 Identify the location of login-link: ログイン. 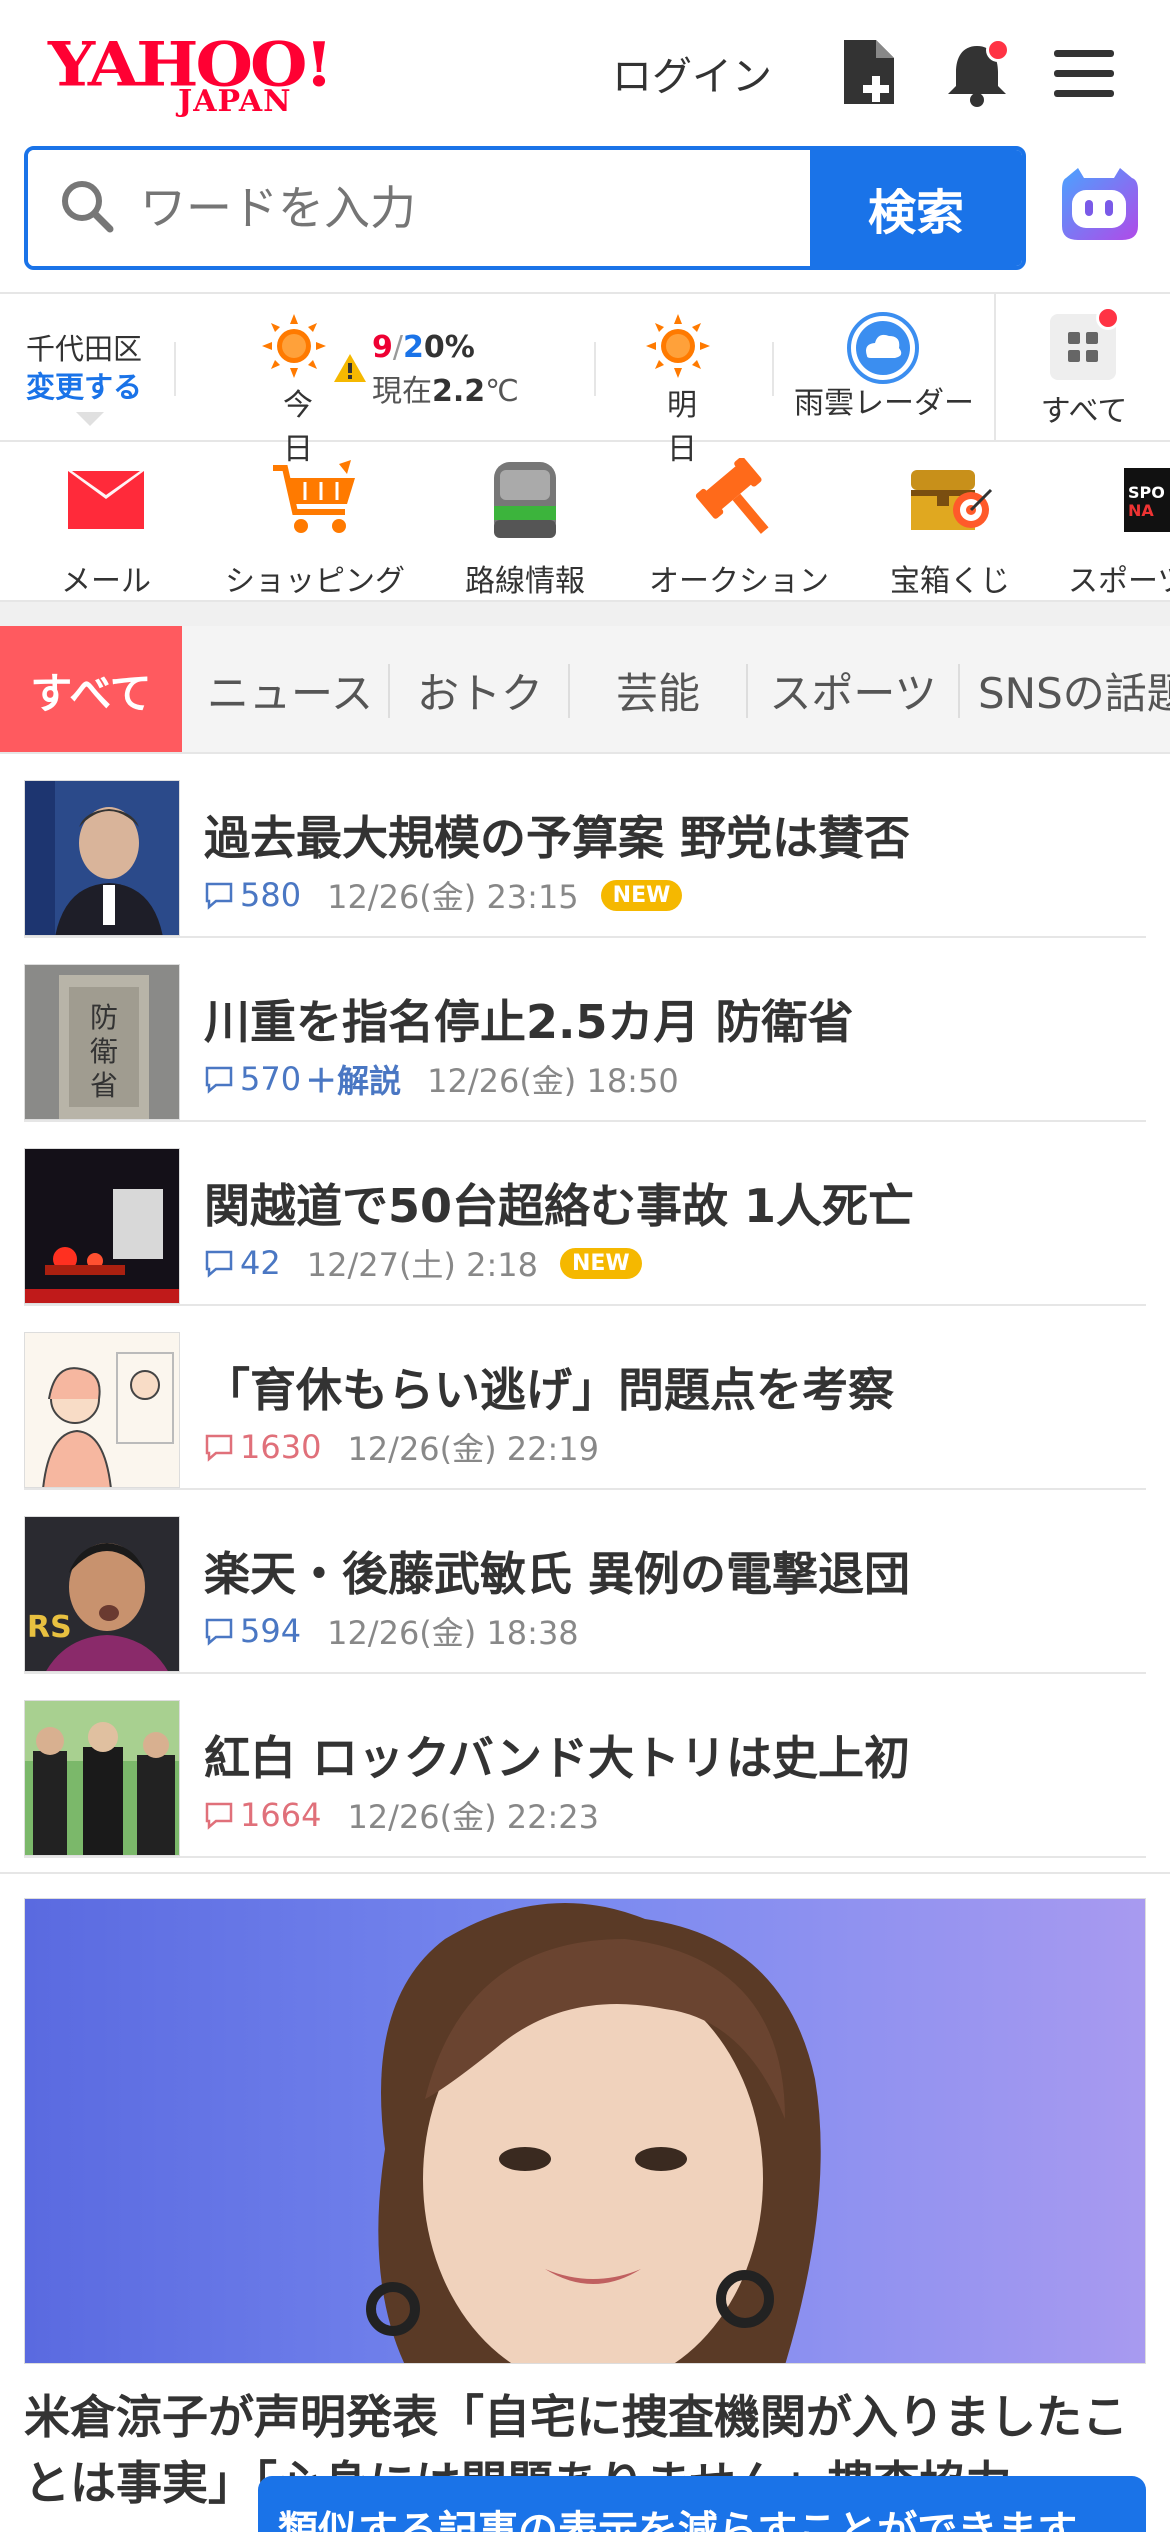
(692, 73).